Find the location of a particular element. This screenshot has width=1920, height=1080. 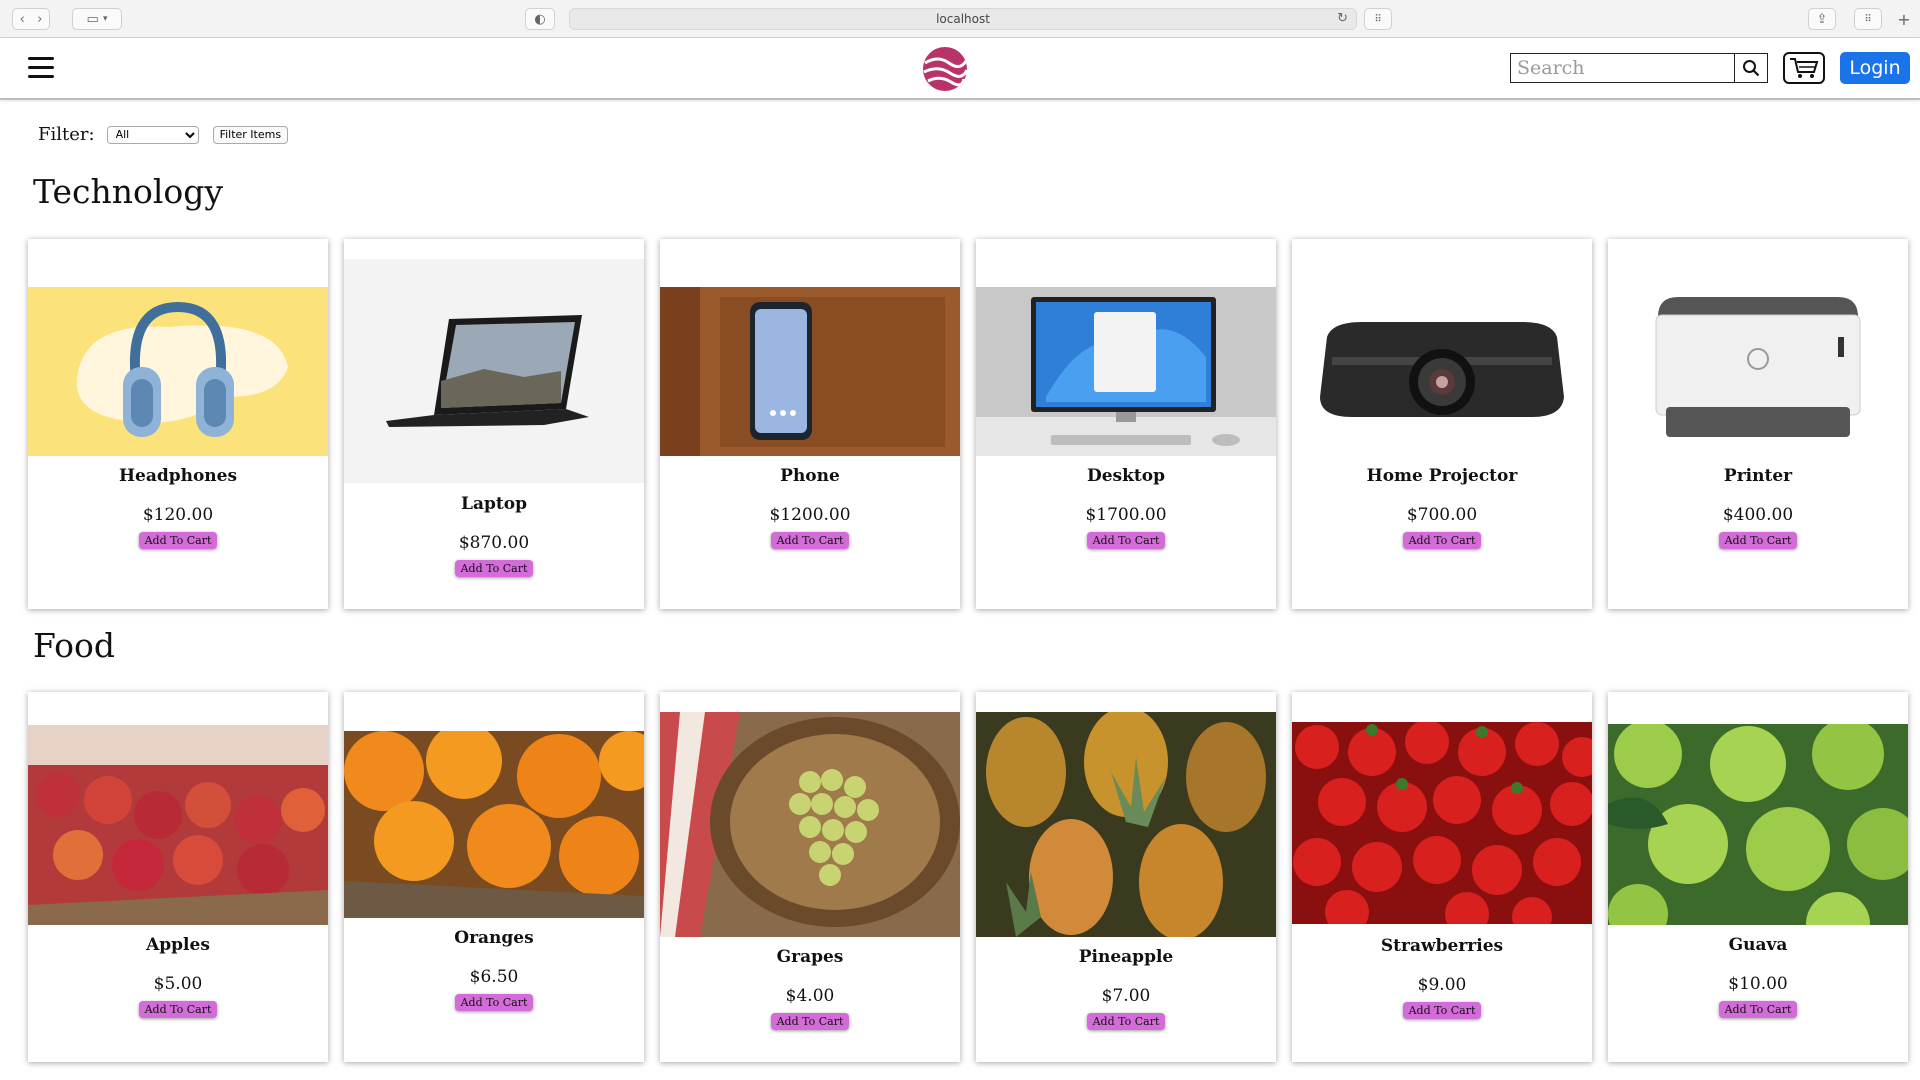

product-info: Headphones $120.00 Add To Cart is located at coordinates (178, 507).